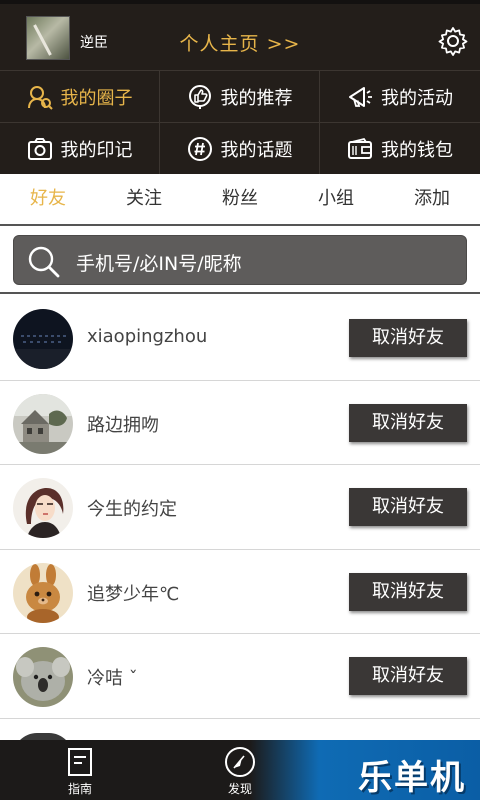 The image size is (480, 800). Describe the element at coordinates (144, 199) in the screenshot. I see `tab-following: 关注` at that location.